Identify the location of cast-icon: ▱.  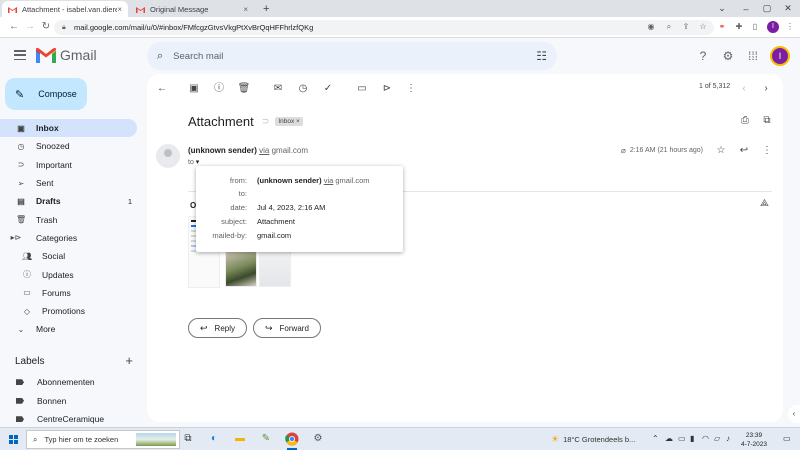
(717, 438).